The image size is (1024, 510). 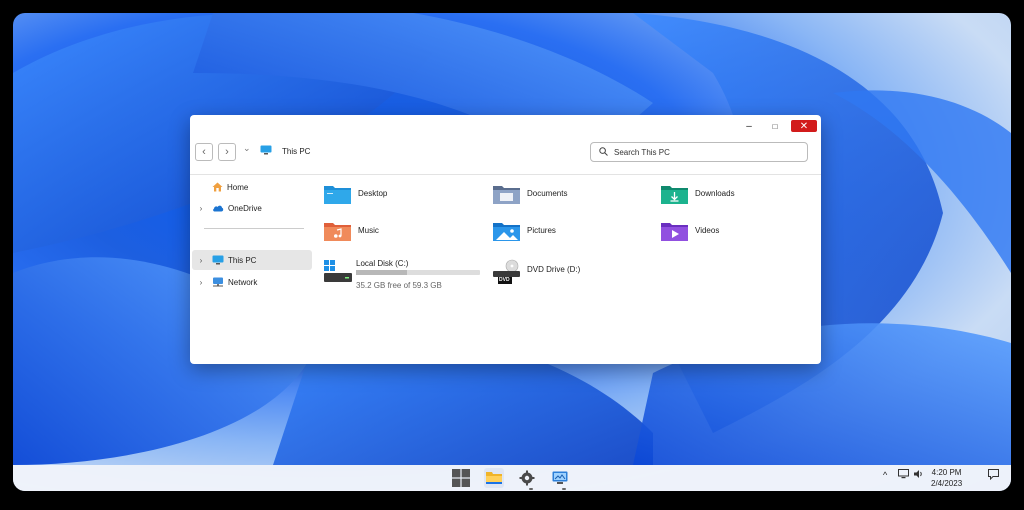 I want to click on show-hidden-icons-button: ^, so click(x=885, y=475).